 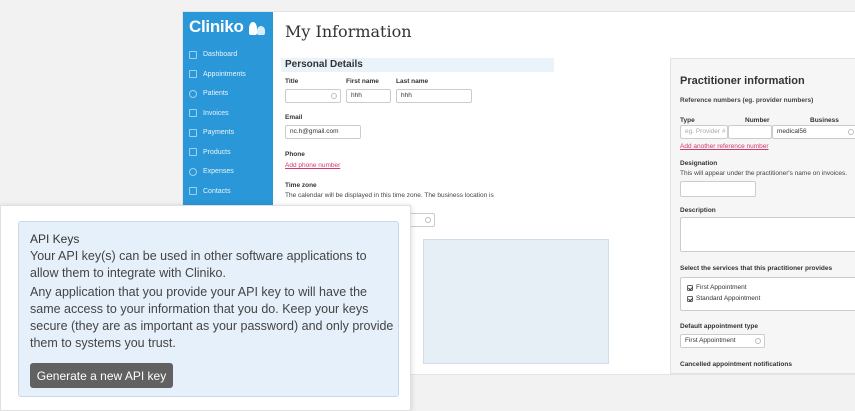 What do you see at coordinates (228, 192) in the screenshot?
I see `sidebar-item-contacts: Contacts` at bounding box center [228, 192].